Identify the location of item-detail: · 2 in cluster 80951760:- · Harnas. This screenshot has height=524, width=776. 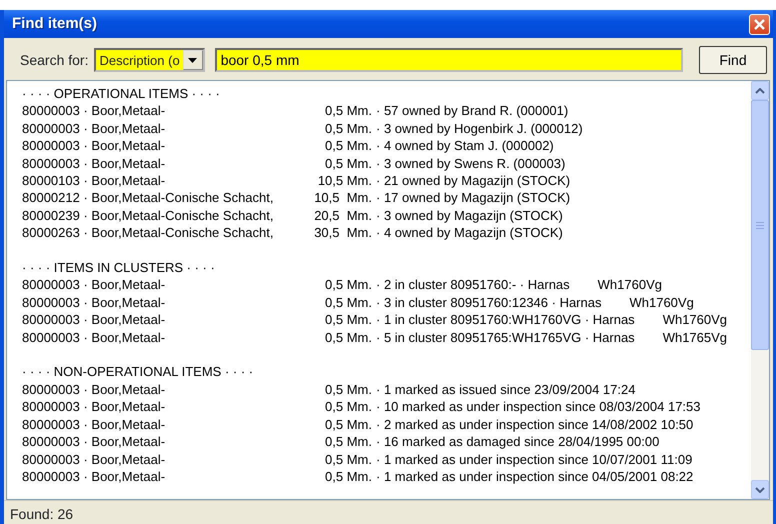
(473, 285).